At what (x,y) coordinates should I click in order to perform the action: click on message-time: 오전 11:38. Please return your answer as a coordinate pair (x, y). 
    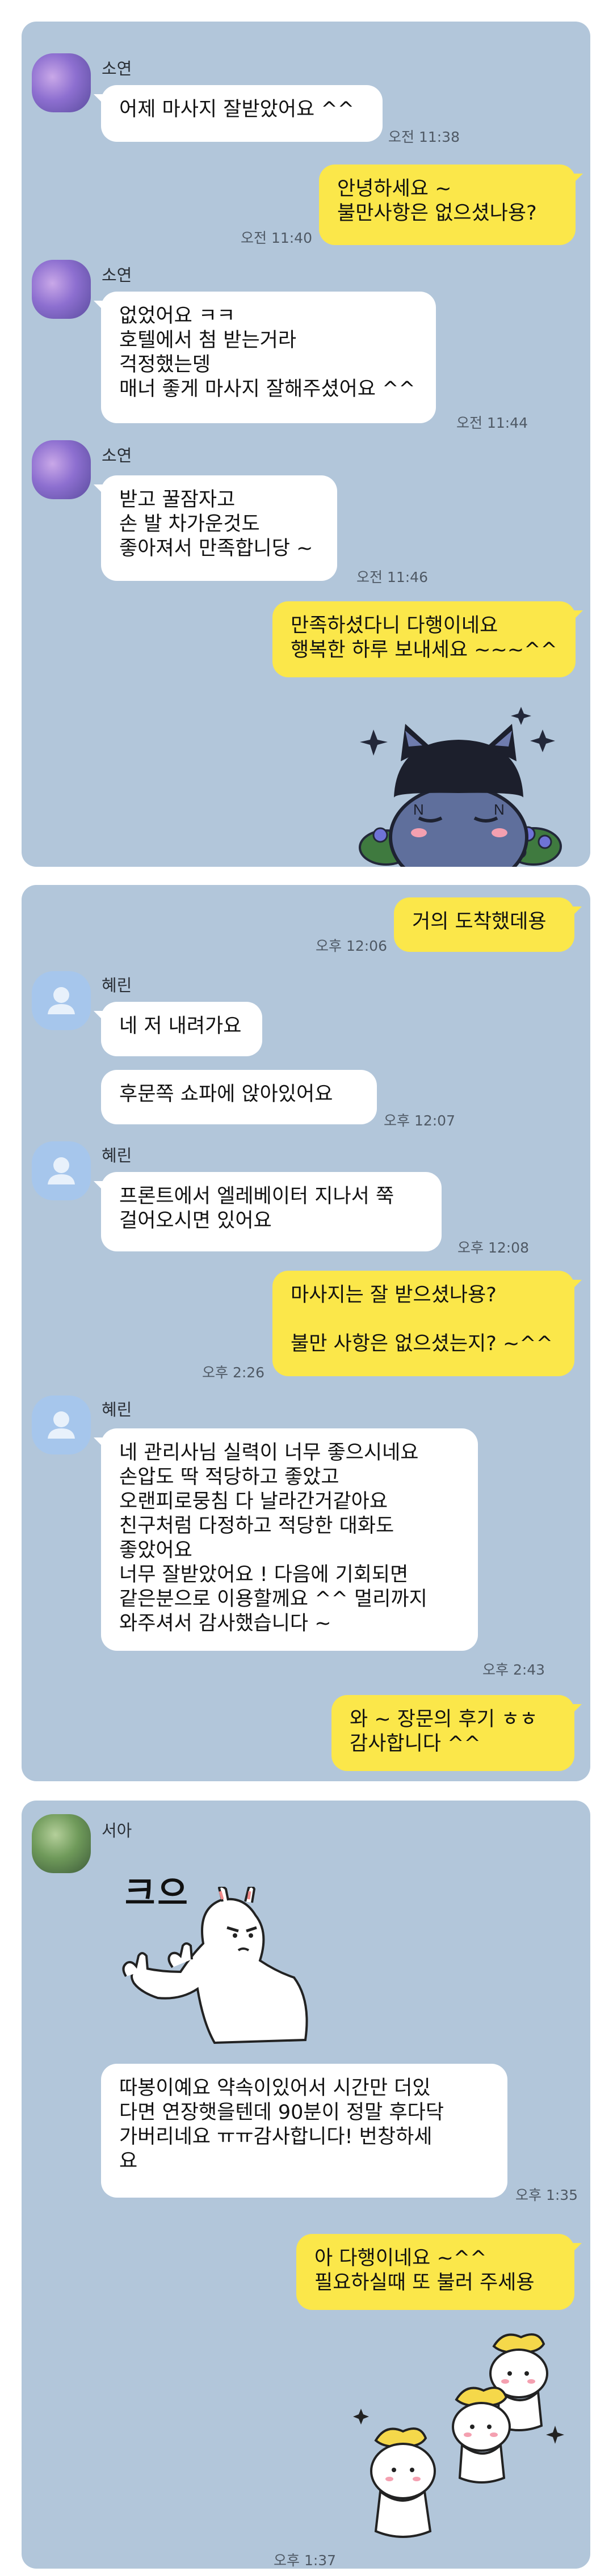
    Looking at the image, I should click on (424, 137).